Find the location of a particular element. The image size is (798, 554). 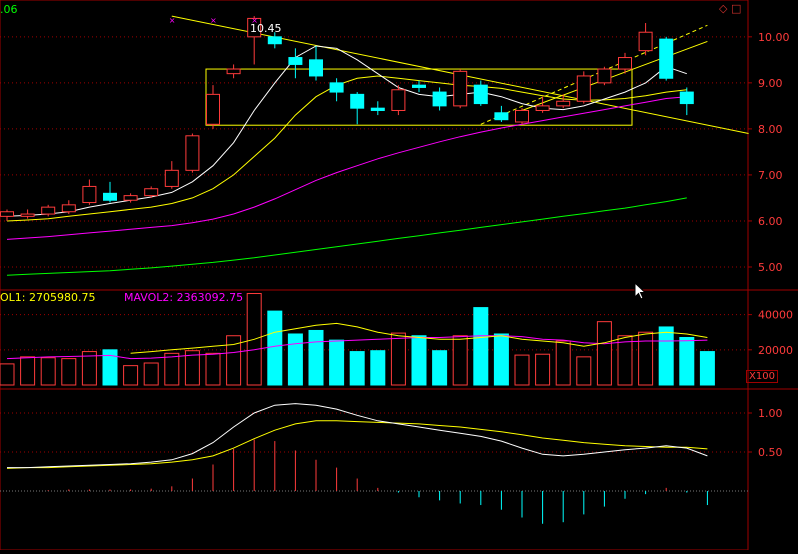

mouse-cursor-icon is located at coordinates (640, 291).